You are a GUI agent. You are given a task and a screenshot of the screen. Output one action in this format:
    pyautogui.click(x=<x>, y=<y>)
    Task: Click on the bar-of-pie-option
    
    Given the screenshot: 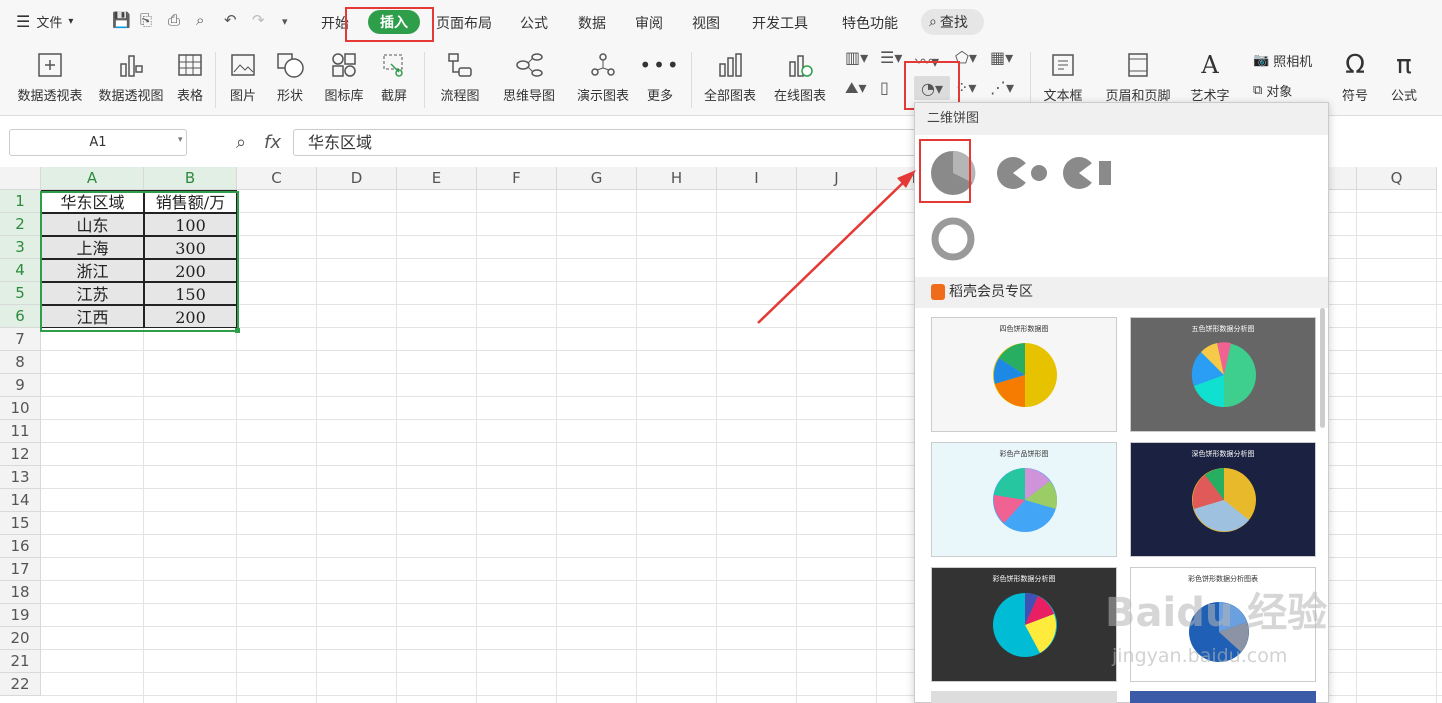 What is the action you would take?
    pyautogui.click(x=1089, y=173)
    